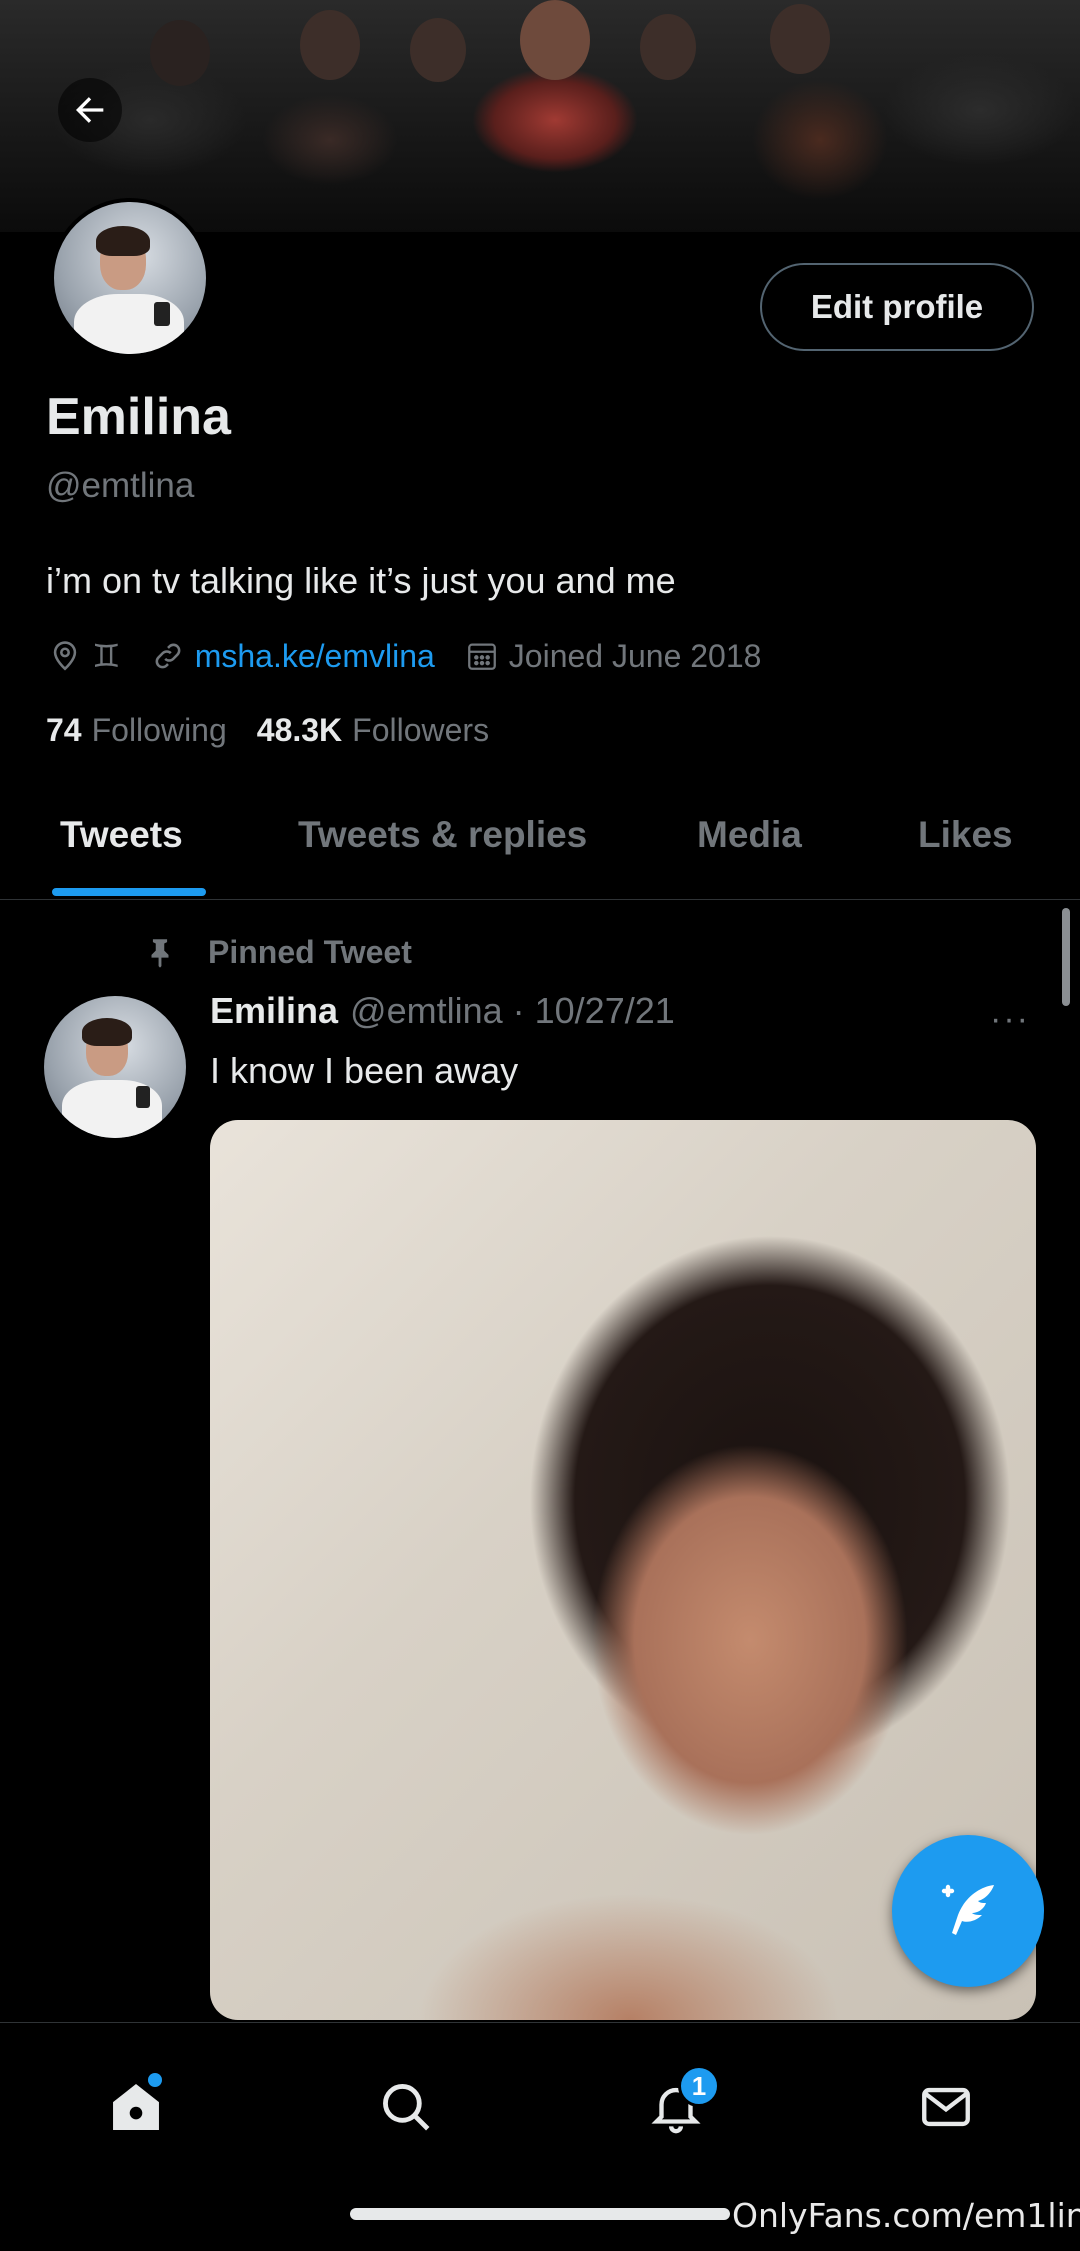 The height and width of the screenshot is (2251, 1080). What do you see at coordinates (136, 2107) in the screenshot?
I see `nav-home` at bounding box center [136, 2107].